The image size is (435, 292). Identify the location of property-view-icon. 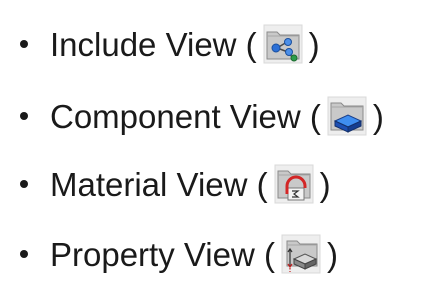
(301, 254).